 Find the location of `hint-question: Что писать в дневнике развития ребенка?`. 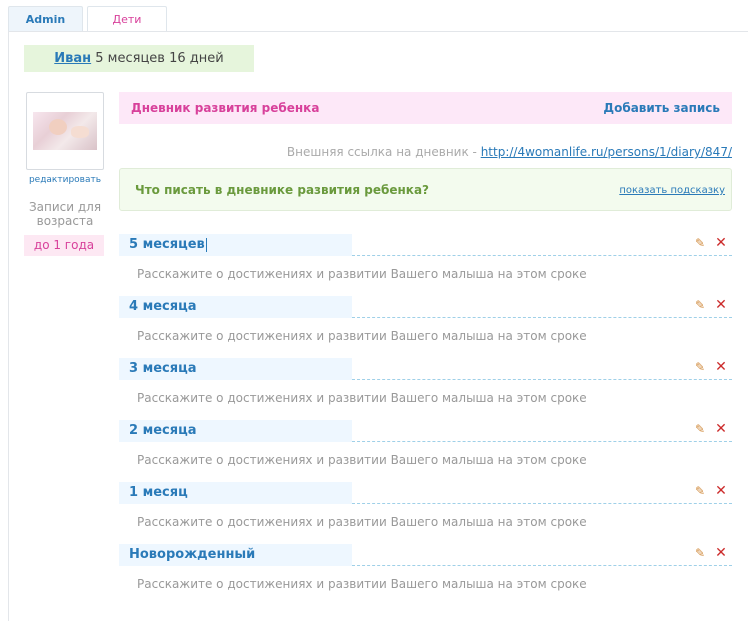

hint-question: Что писать в дневнике развития ребенка? is located at coordinates (282, 190).